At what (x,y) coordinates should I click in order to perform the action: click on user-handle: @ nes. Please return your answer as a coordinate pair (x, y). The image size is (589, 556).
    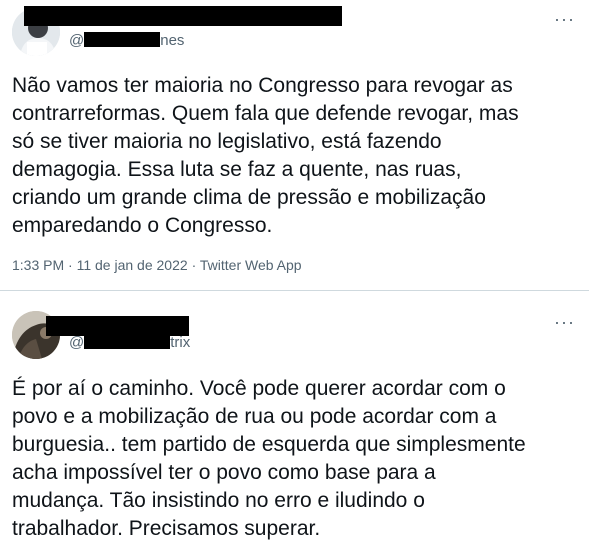
    Looking at the image, I should click on (126, 40).